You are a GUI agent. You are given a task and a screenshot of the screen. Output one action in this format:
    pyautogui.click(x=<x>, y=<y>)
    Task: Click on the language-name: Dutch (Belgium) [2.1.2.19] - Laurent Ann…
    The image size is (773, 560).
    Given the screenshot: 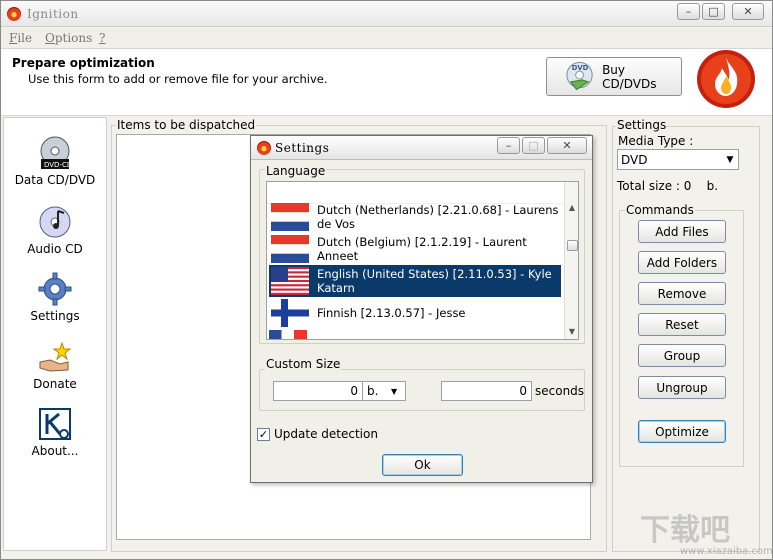 What is the action you would take?
    pyautogui.click(x=422, y=249)
    